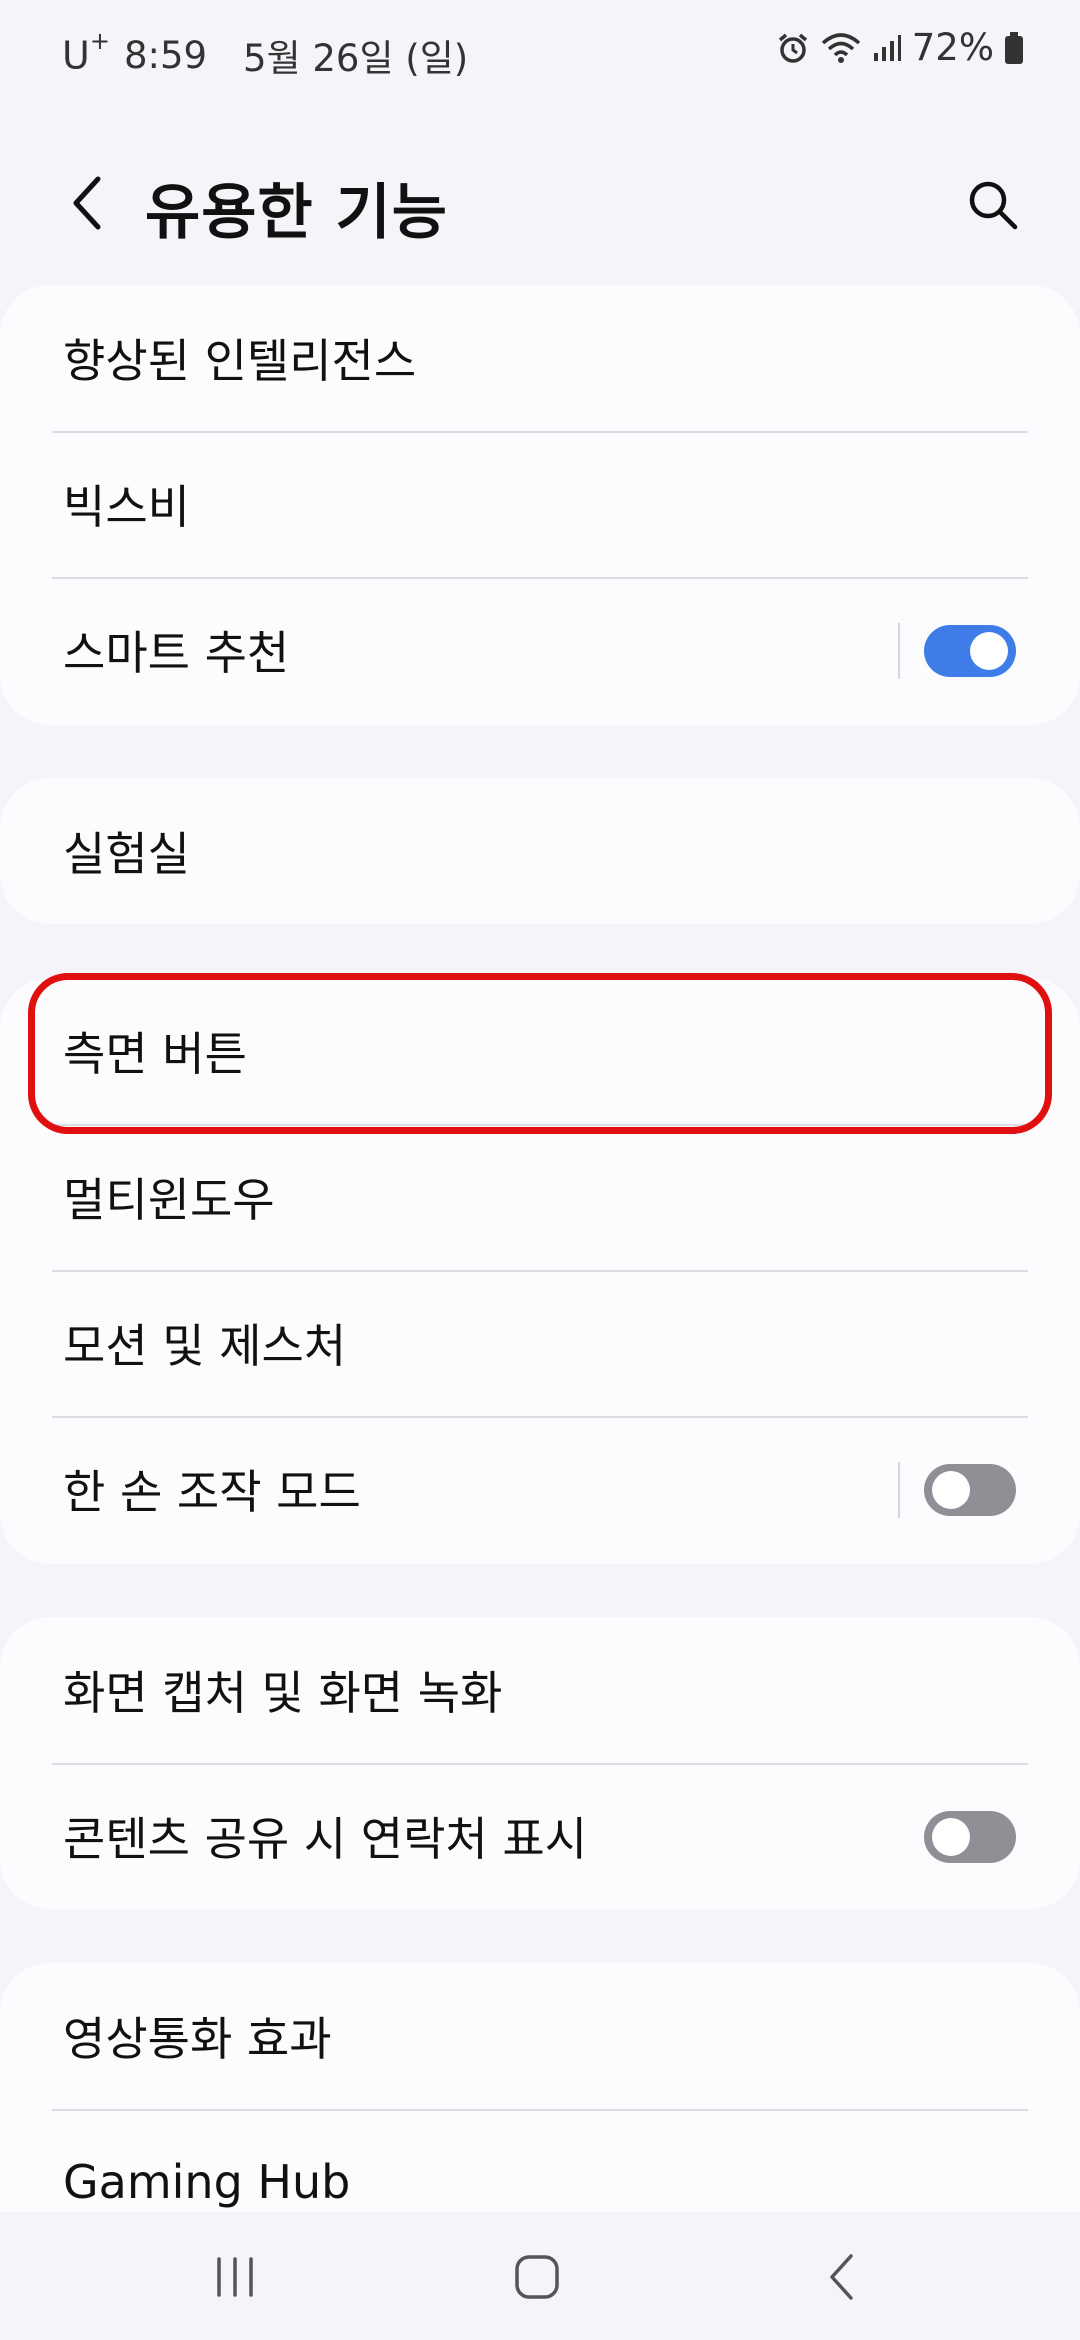 The width and height of the screenshot is (1080, 2340). What do you see at coordinates (540, 205) in the screenshot?
I see `app-header: 유용한 기능` at bounding box center [540, 205].